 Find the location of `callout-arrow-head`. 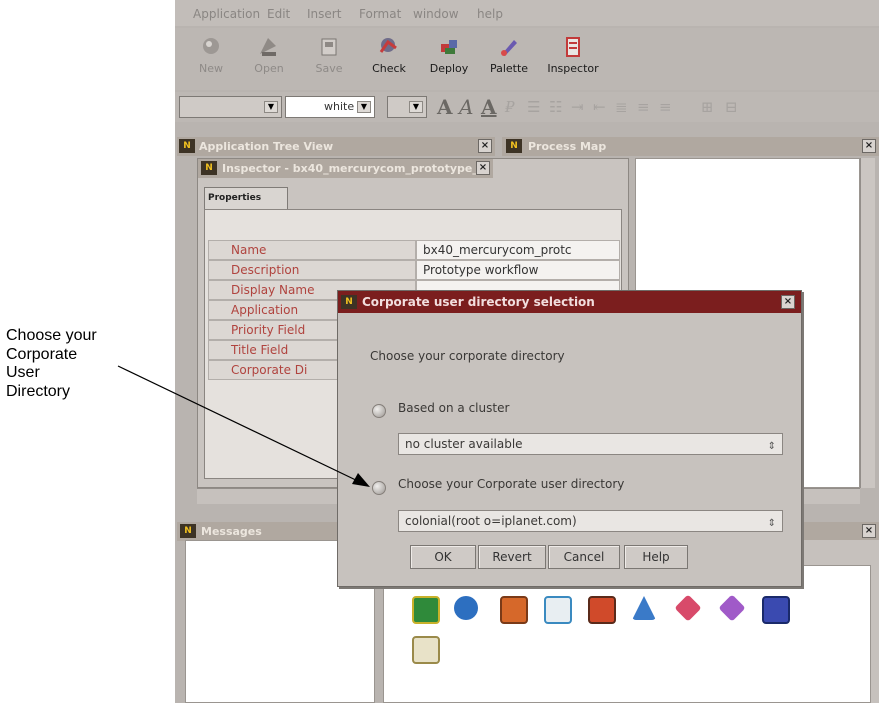

callout-arrow-head is located at coordinates (361, 480).